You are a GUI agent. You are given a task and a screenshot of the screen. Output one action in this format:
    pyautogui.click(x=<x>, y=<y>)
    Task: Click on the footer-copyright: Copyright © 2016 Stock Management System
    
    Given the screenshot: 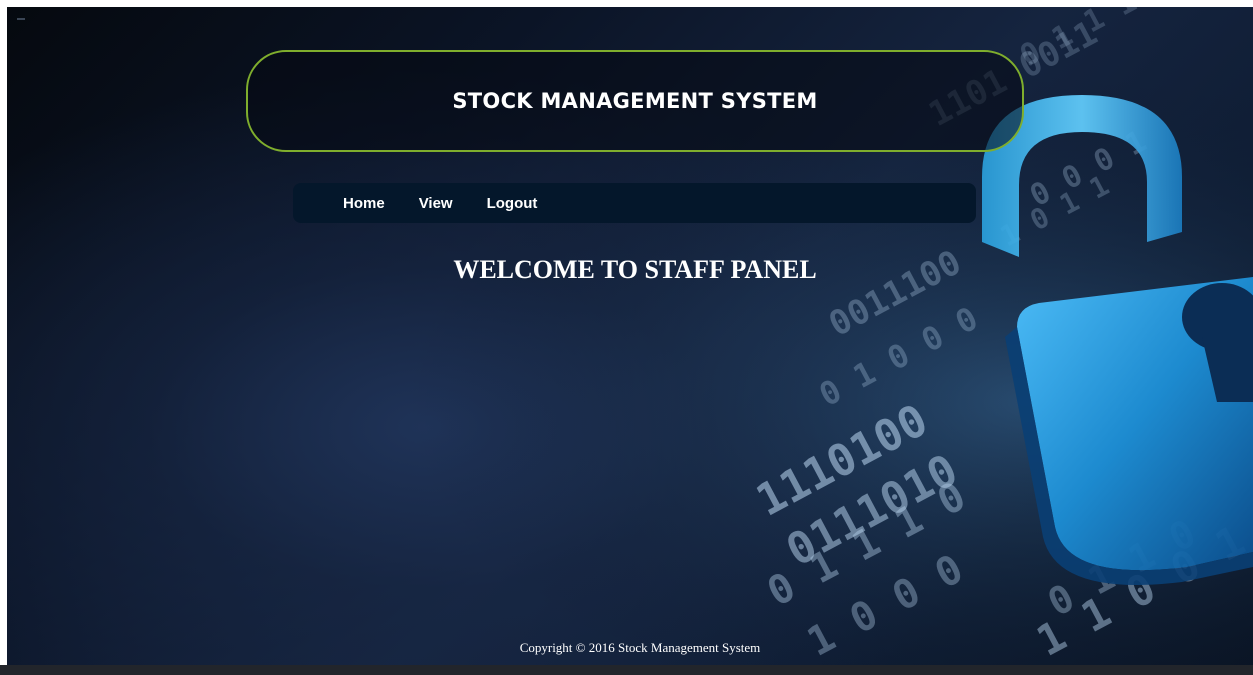 What is the action you would take?
    pyautogui.click(x=630, y=648)
    